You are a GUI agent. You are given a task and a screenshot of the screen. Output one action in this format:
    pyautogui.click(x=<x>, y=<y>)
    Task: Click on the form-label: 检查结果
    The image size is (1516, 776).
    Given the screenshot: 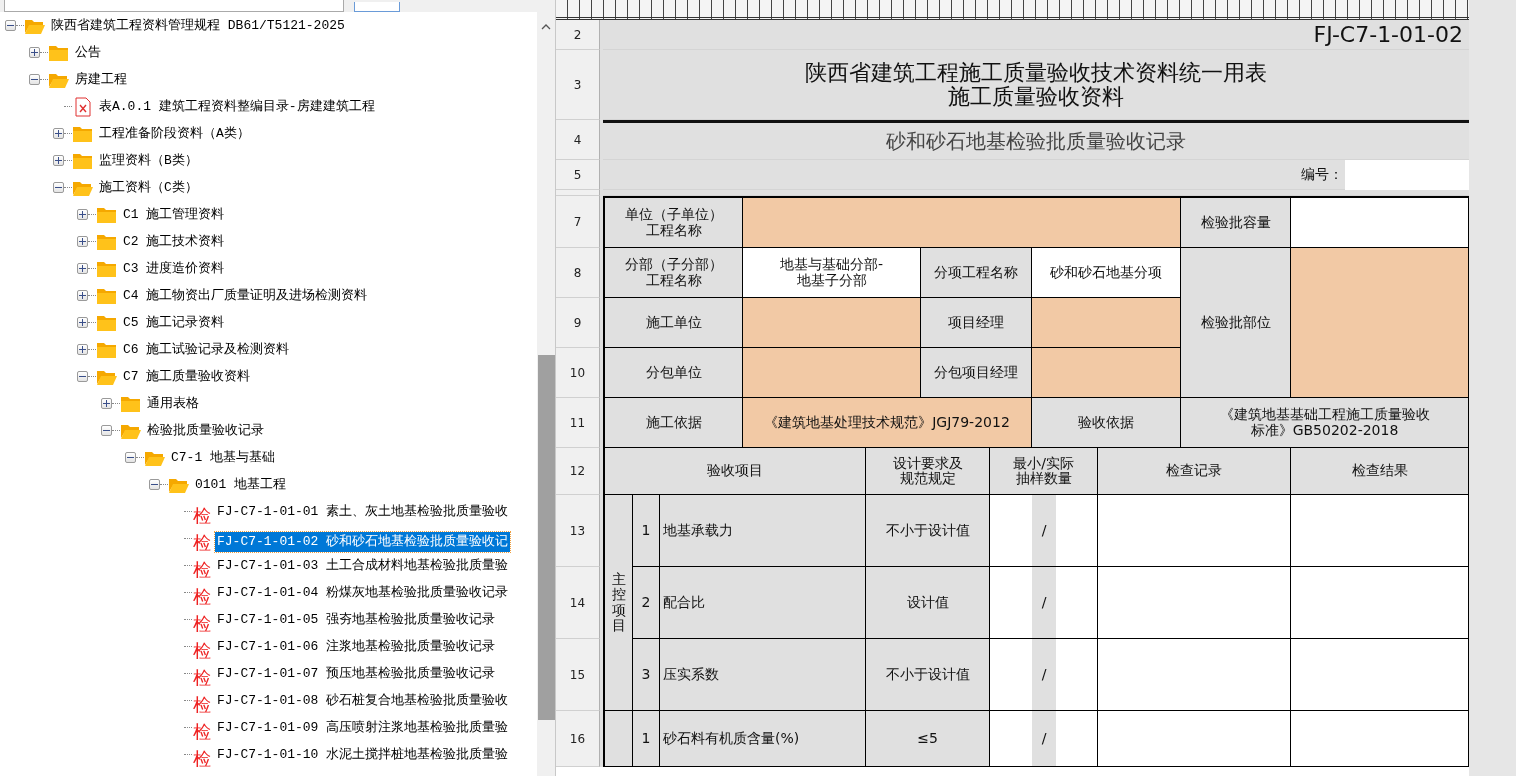 What is the action you would take?
    pyautogui.click(x=1380, y=471)
    